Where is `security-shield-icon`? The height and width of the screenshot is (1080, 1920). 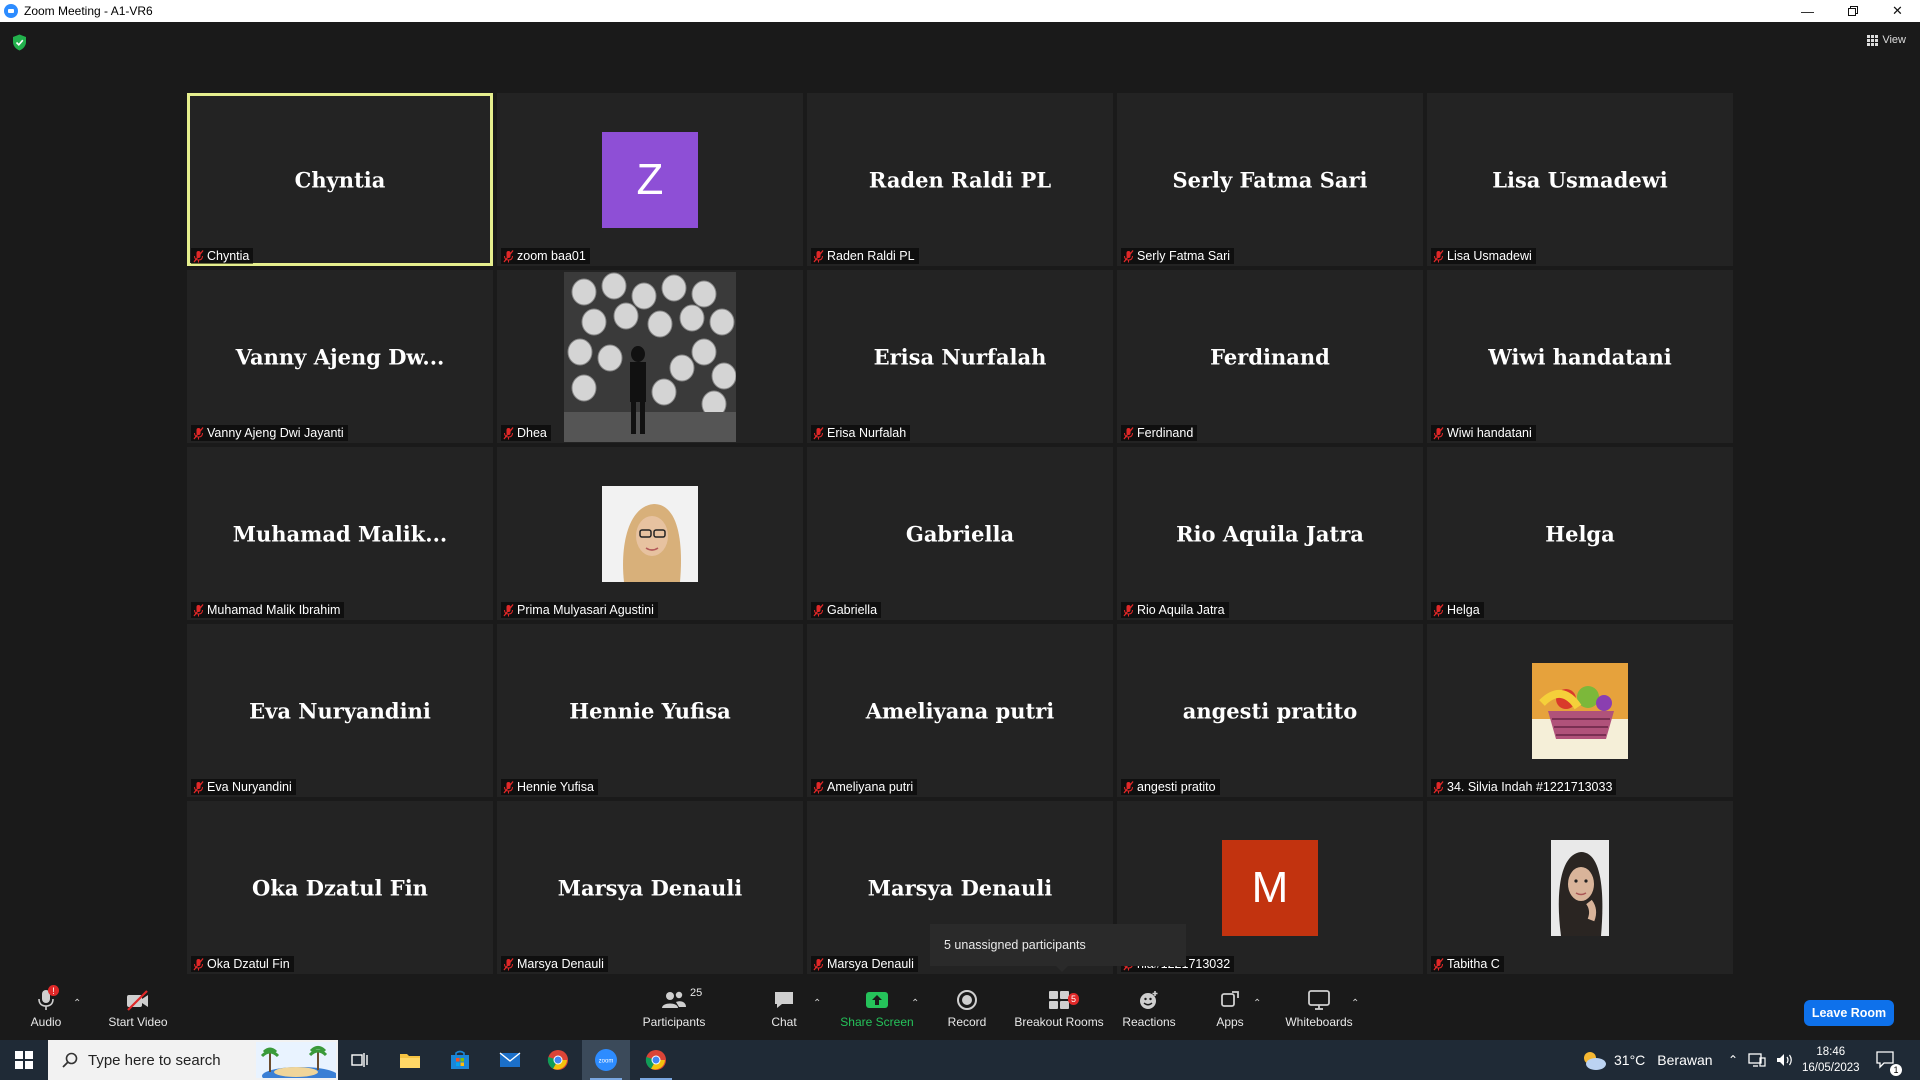 security-shield-icon is located at coordinates (19, 42).